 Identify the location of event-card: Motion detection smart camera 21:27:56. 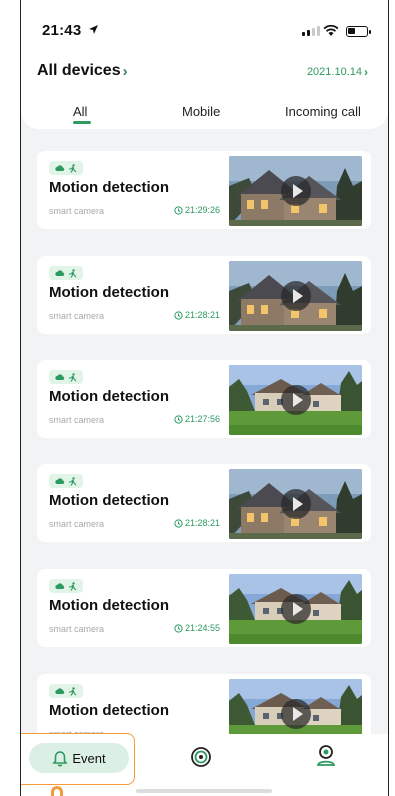
(204, 399).